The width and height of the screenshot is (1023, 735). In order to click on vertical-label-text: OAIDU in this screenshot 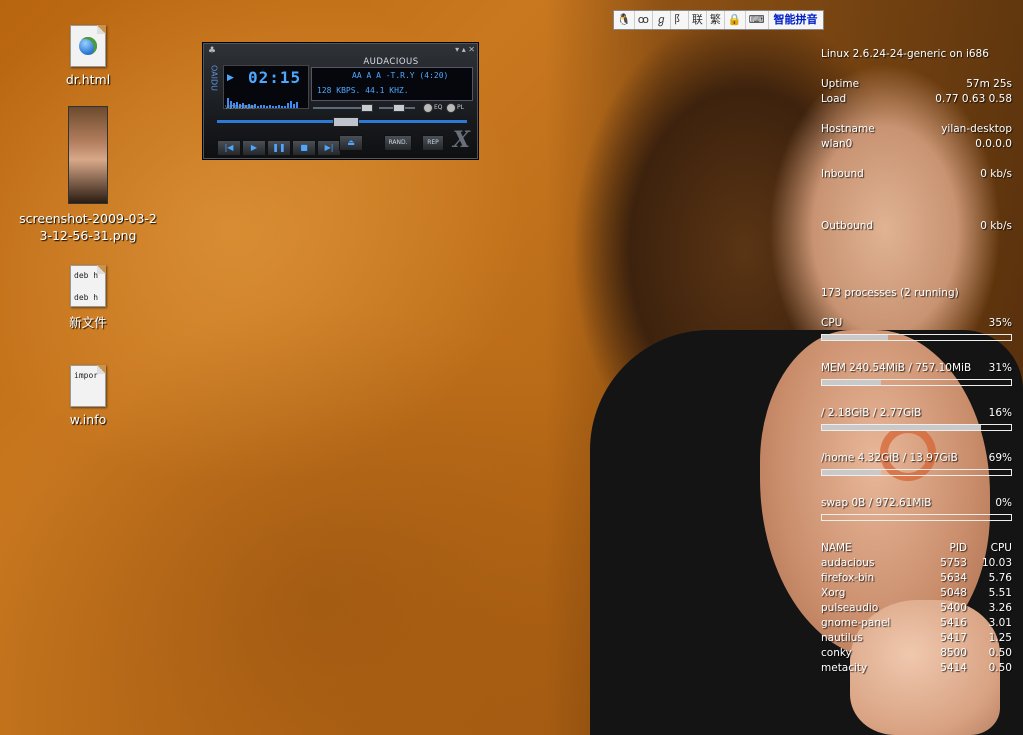, I will do `click(214, 78)`.